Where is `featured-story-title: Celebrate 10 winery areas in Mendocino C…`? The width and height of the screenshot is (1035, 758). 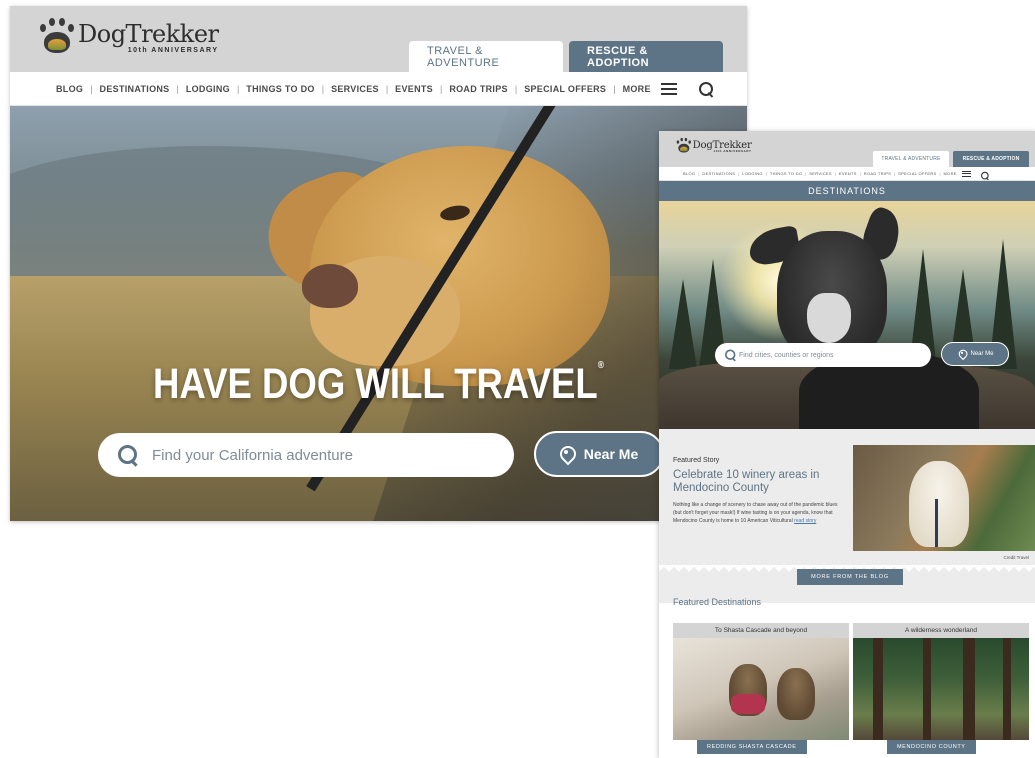 featured-story-title: Celebrate 10 winery areas in Mendocino C… is located at coordinates (758, 482).